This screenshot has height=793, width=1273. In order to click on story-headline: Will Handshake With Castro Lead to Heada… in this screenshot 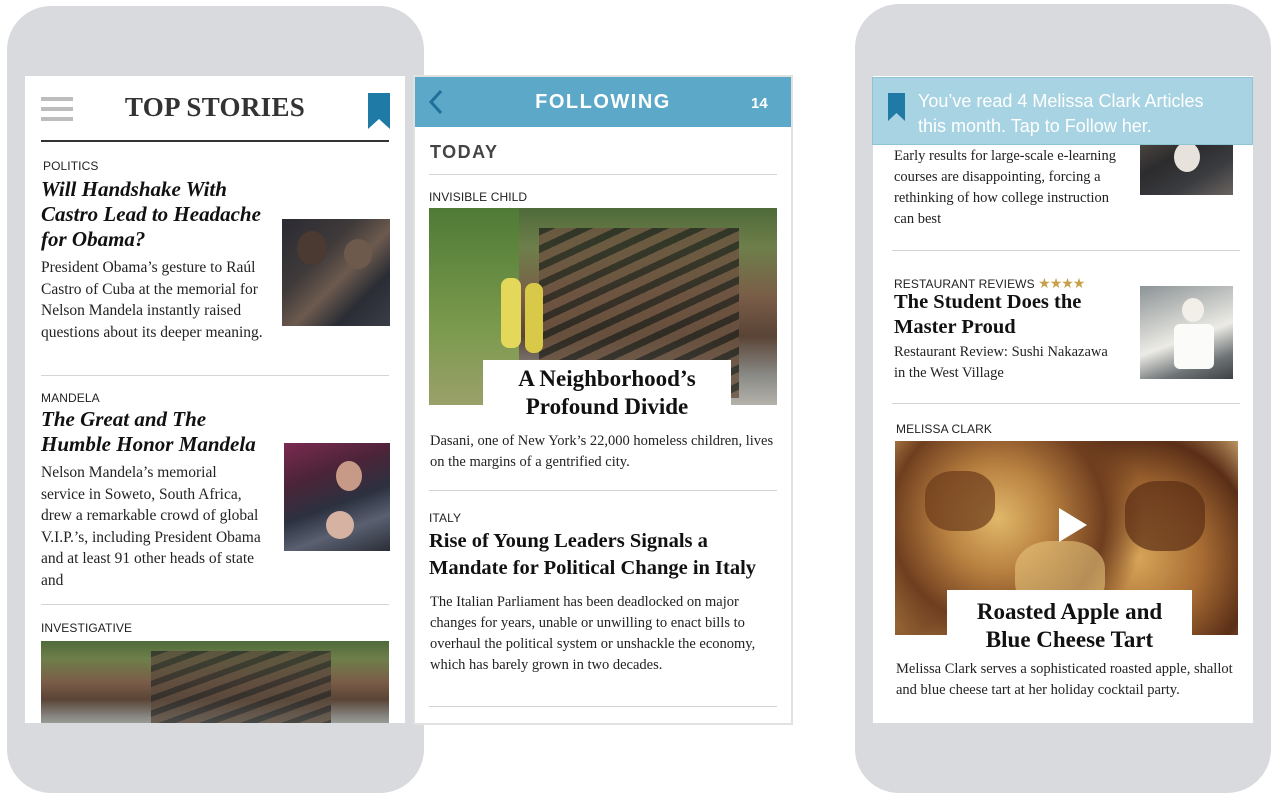, I will do `click(152, 214)`.